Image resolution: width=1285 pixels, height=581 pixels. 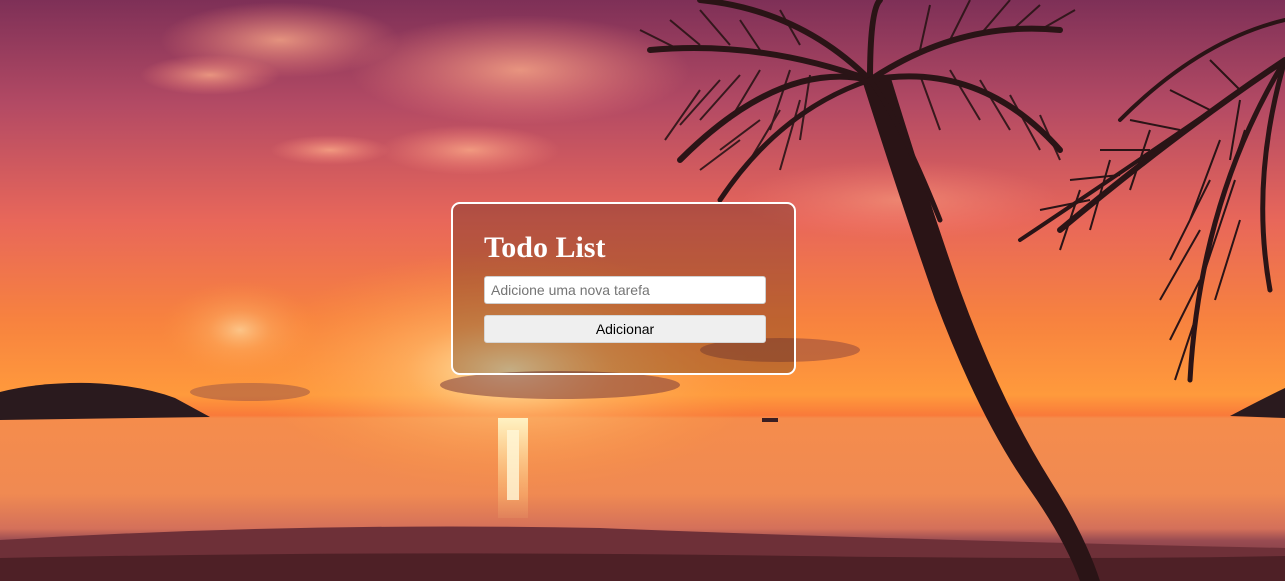 What do you see at coordinates (625, 329) in the screenshot?
I see `add-task-button: Adicionar` at bounding box center [625, 329].